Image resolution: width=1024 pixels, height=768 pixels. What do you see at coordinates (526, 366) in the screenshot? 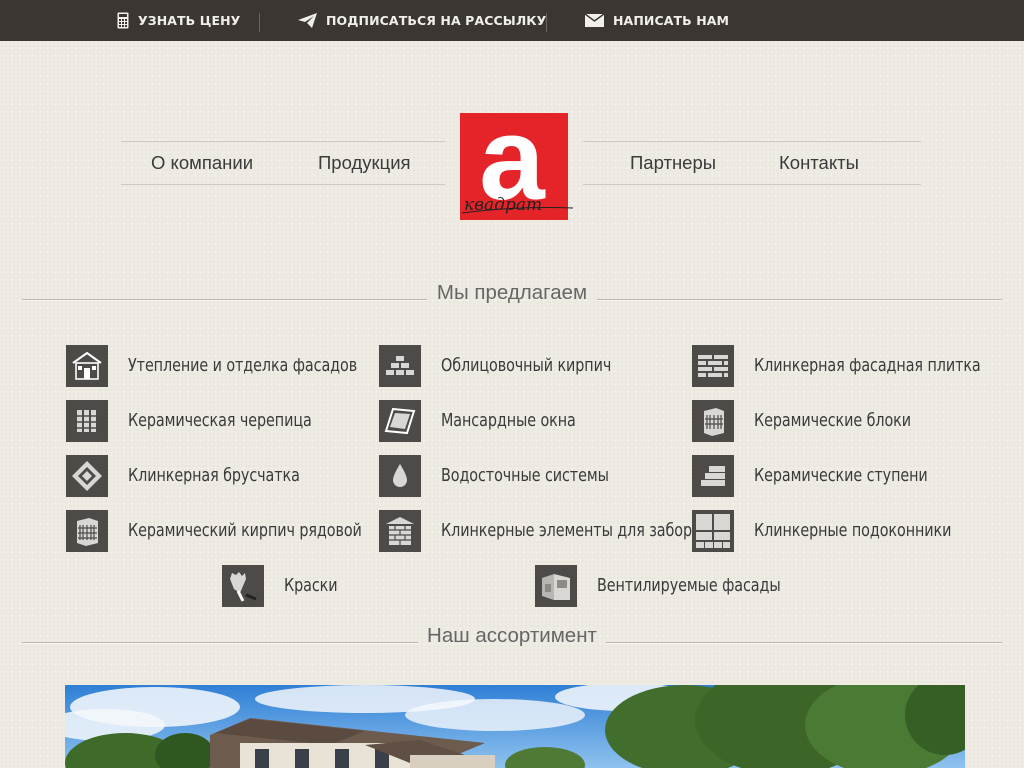
I see `product-label: Облицовочный кирпич` at bounding box center [526, 366].